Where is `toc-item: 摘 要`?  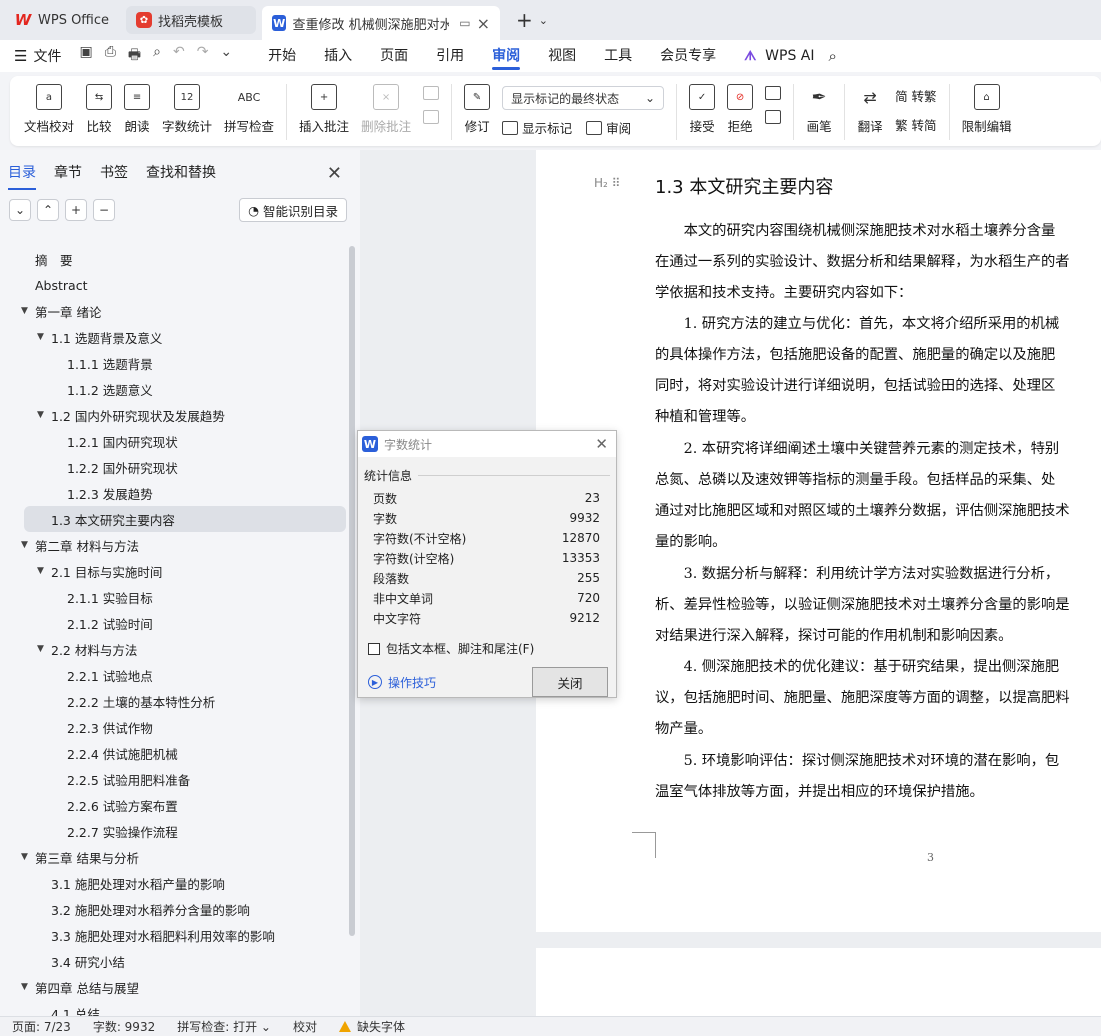 toc-item: 摘 要 is located at coordinates (175, 259).